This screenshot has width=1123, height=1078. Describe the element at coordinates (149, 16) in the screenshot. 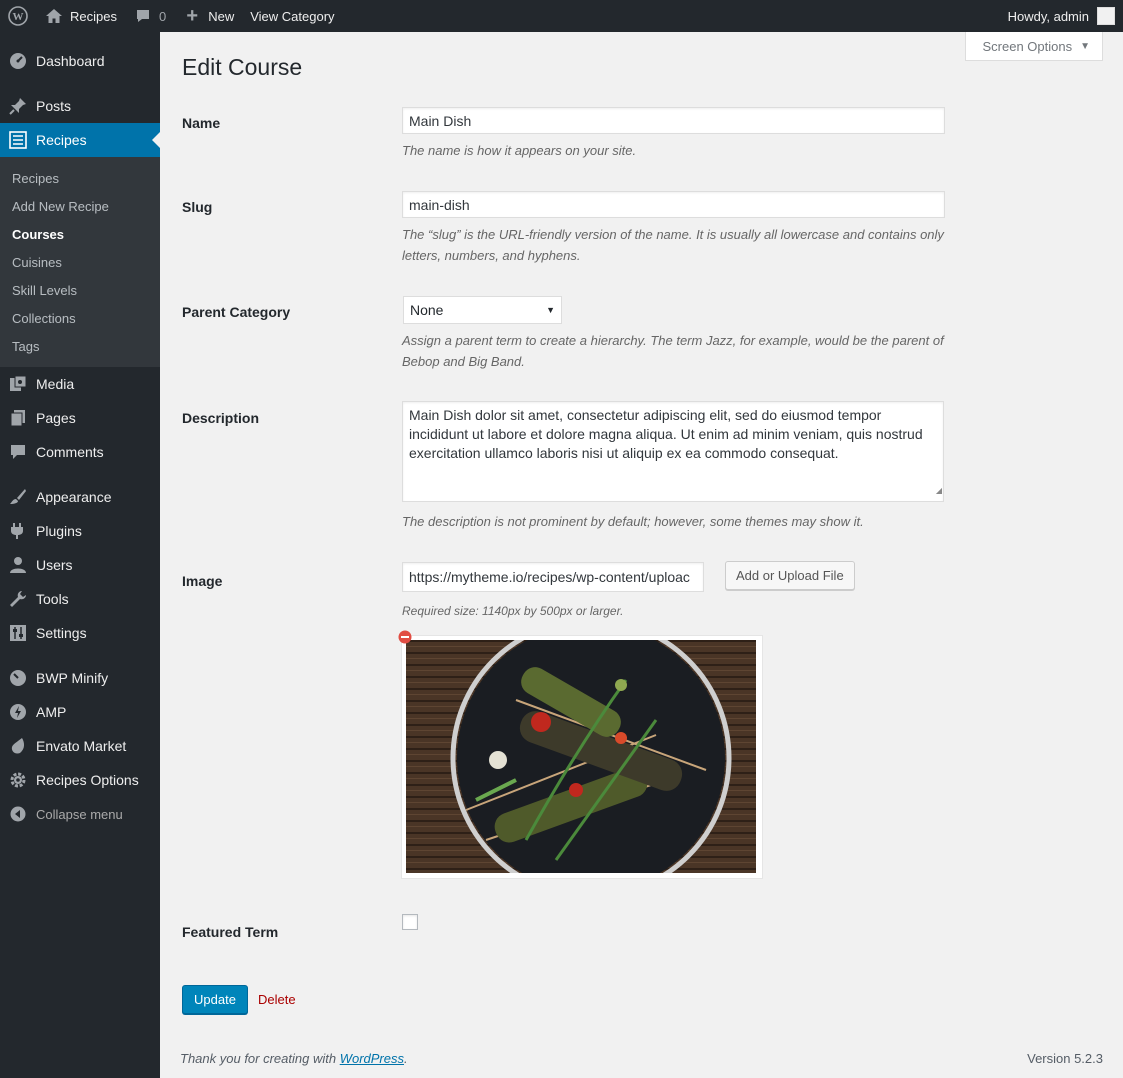

I see `comments-link: 0` at that location.